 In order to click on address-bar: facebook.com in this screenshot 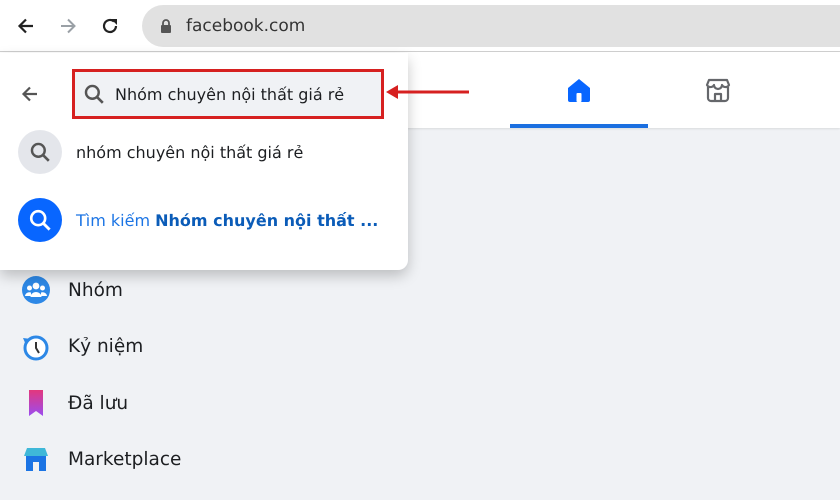, I will do `click(491, 25)`.